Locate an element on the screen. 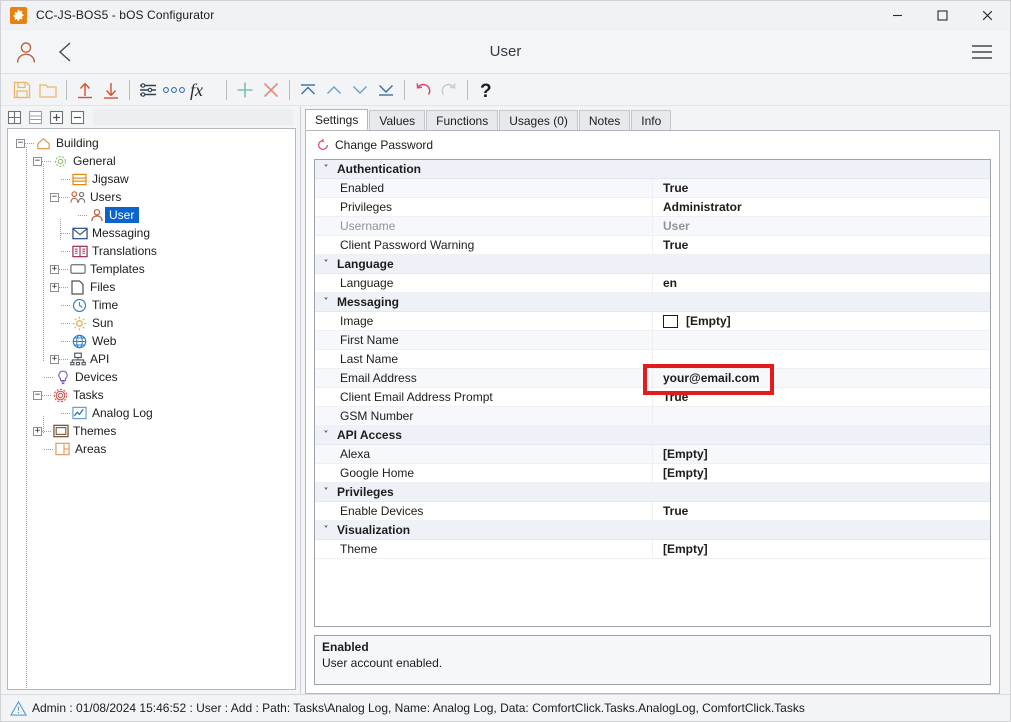 The image size is (1011, 722). change-password-action: Change Password is located at coordinates (652, 145).